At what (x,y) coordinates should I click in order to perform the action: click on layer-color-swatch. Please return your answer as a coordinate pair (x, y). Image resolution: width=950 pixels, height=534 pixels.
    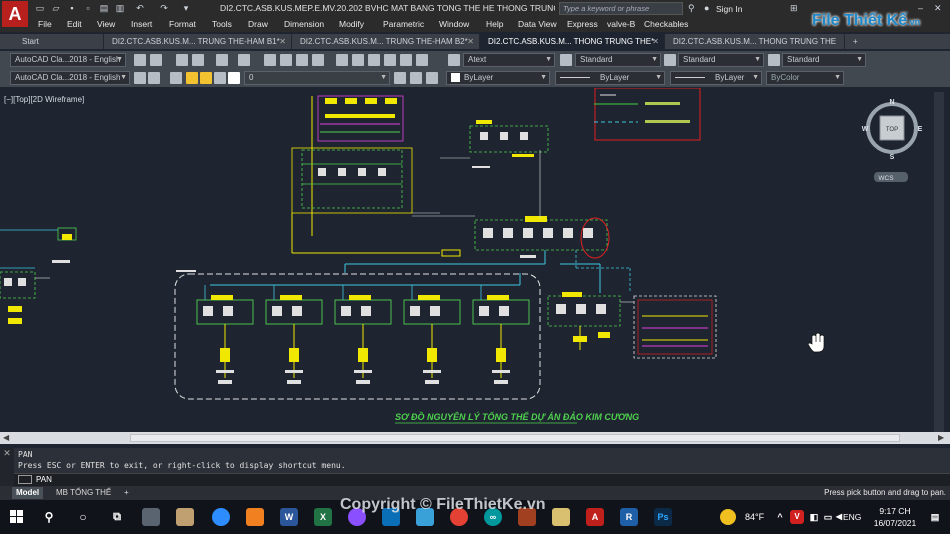
    Looking at the image, I should click on (234, 78).